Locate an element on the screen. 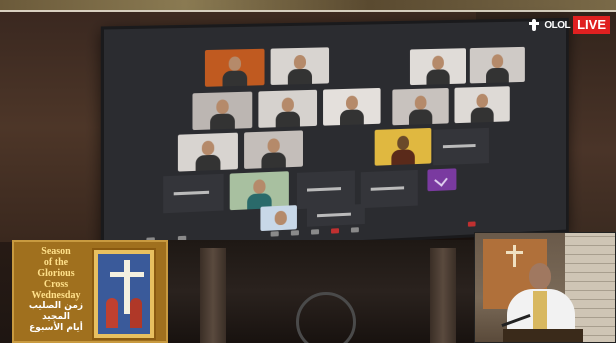 Image resolution: width=616 pixels, height=343 pixels. priest-head is located at coordinates (540, 276).